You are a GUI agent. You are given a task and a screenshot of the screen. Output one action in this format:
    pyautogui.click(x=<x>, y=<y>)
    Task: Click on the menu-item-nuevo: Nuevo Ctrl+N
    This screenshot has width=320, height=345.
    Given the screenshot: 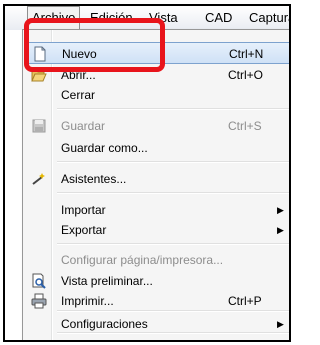 What is the action you would take?
    pyautogui.click(x=157, y=53)
    